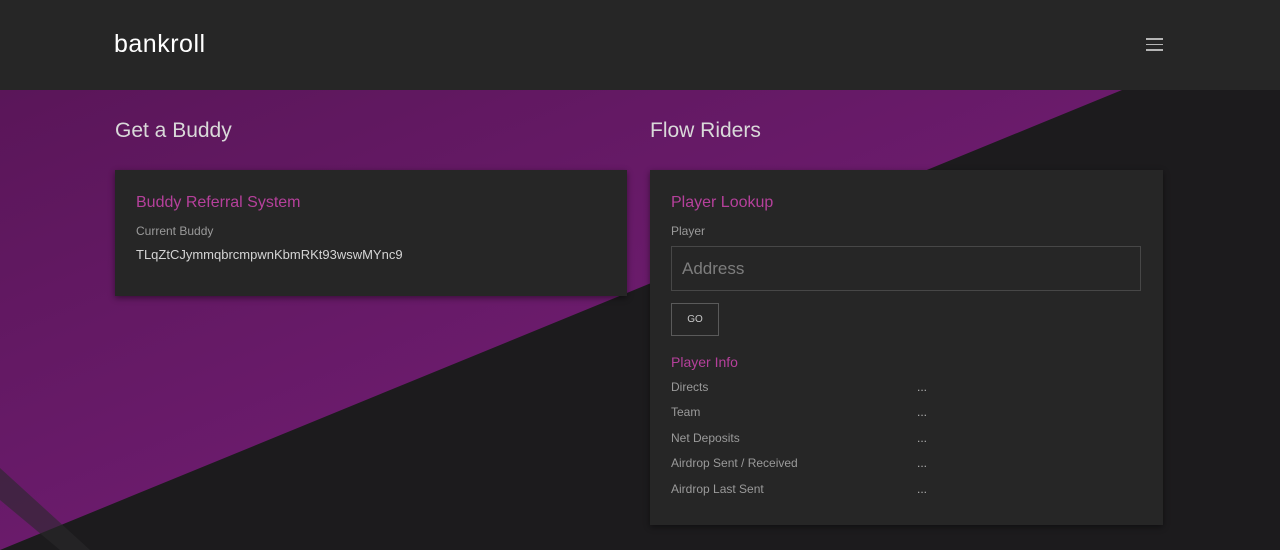 This screenshot has height=550, width=1280. I want to click on flow-riders-heading: Flow Riders, so click(705, 130).